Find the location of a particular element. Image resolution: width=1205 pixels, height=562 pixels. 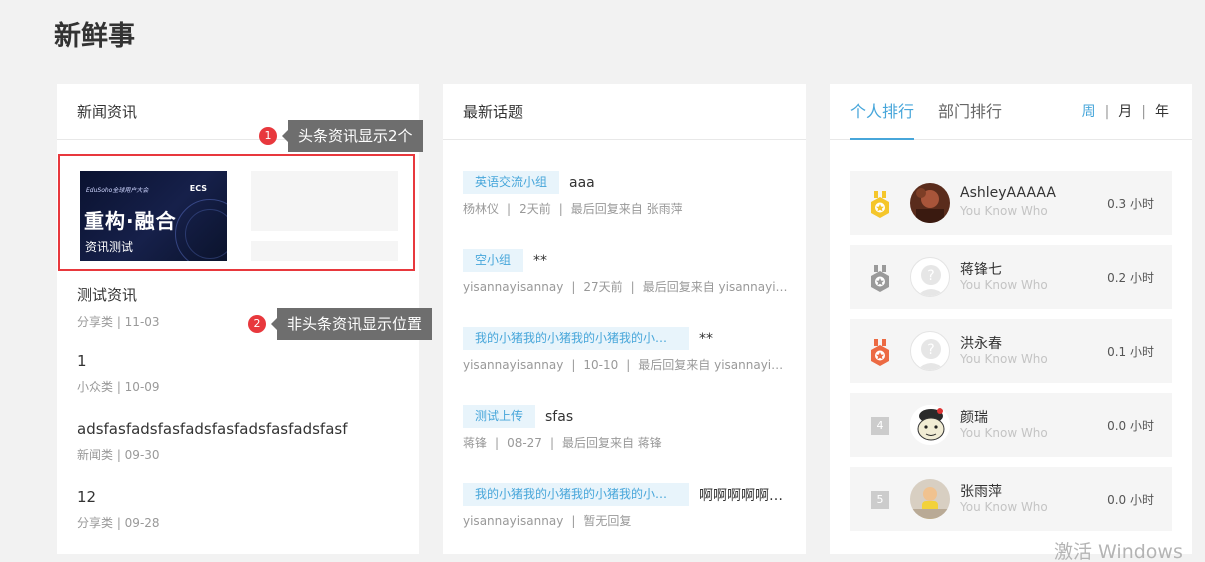

topic-time: 27天前 is located at coordinates (603, 287).